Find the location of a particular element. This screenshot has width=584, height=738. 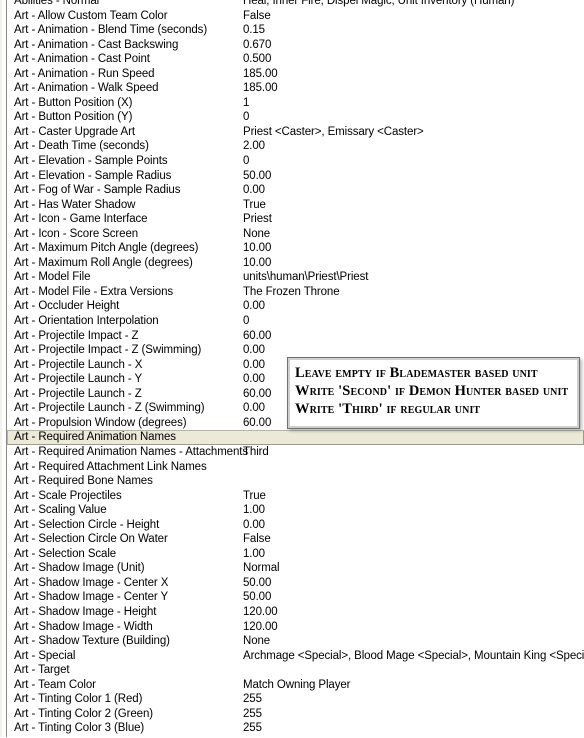

table-row: Art - Team Color Match Owning Player is located at coordinates (295, 685).